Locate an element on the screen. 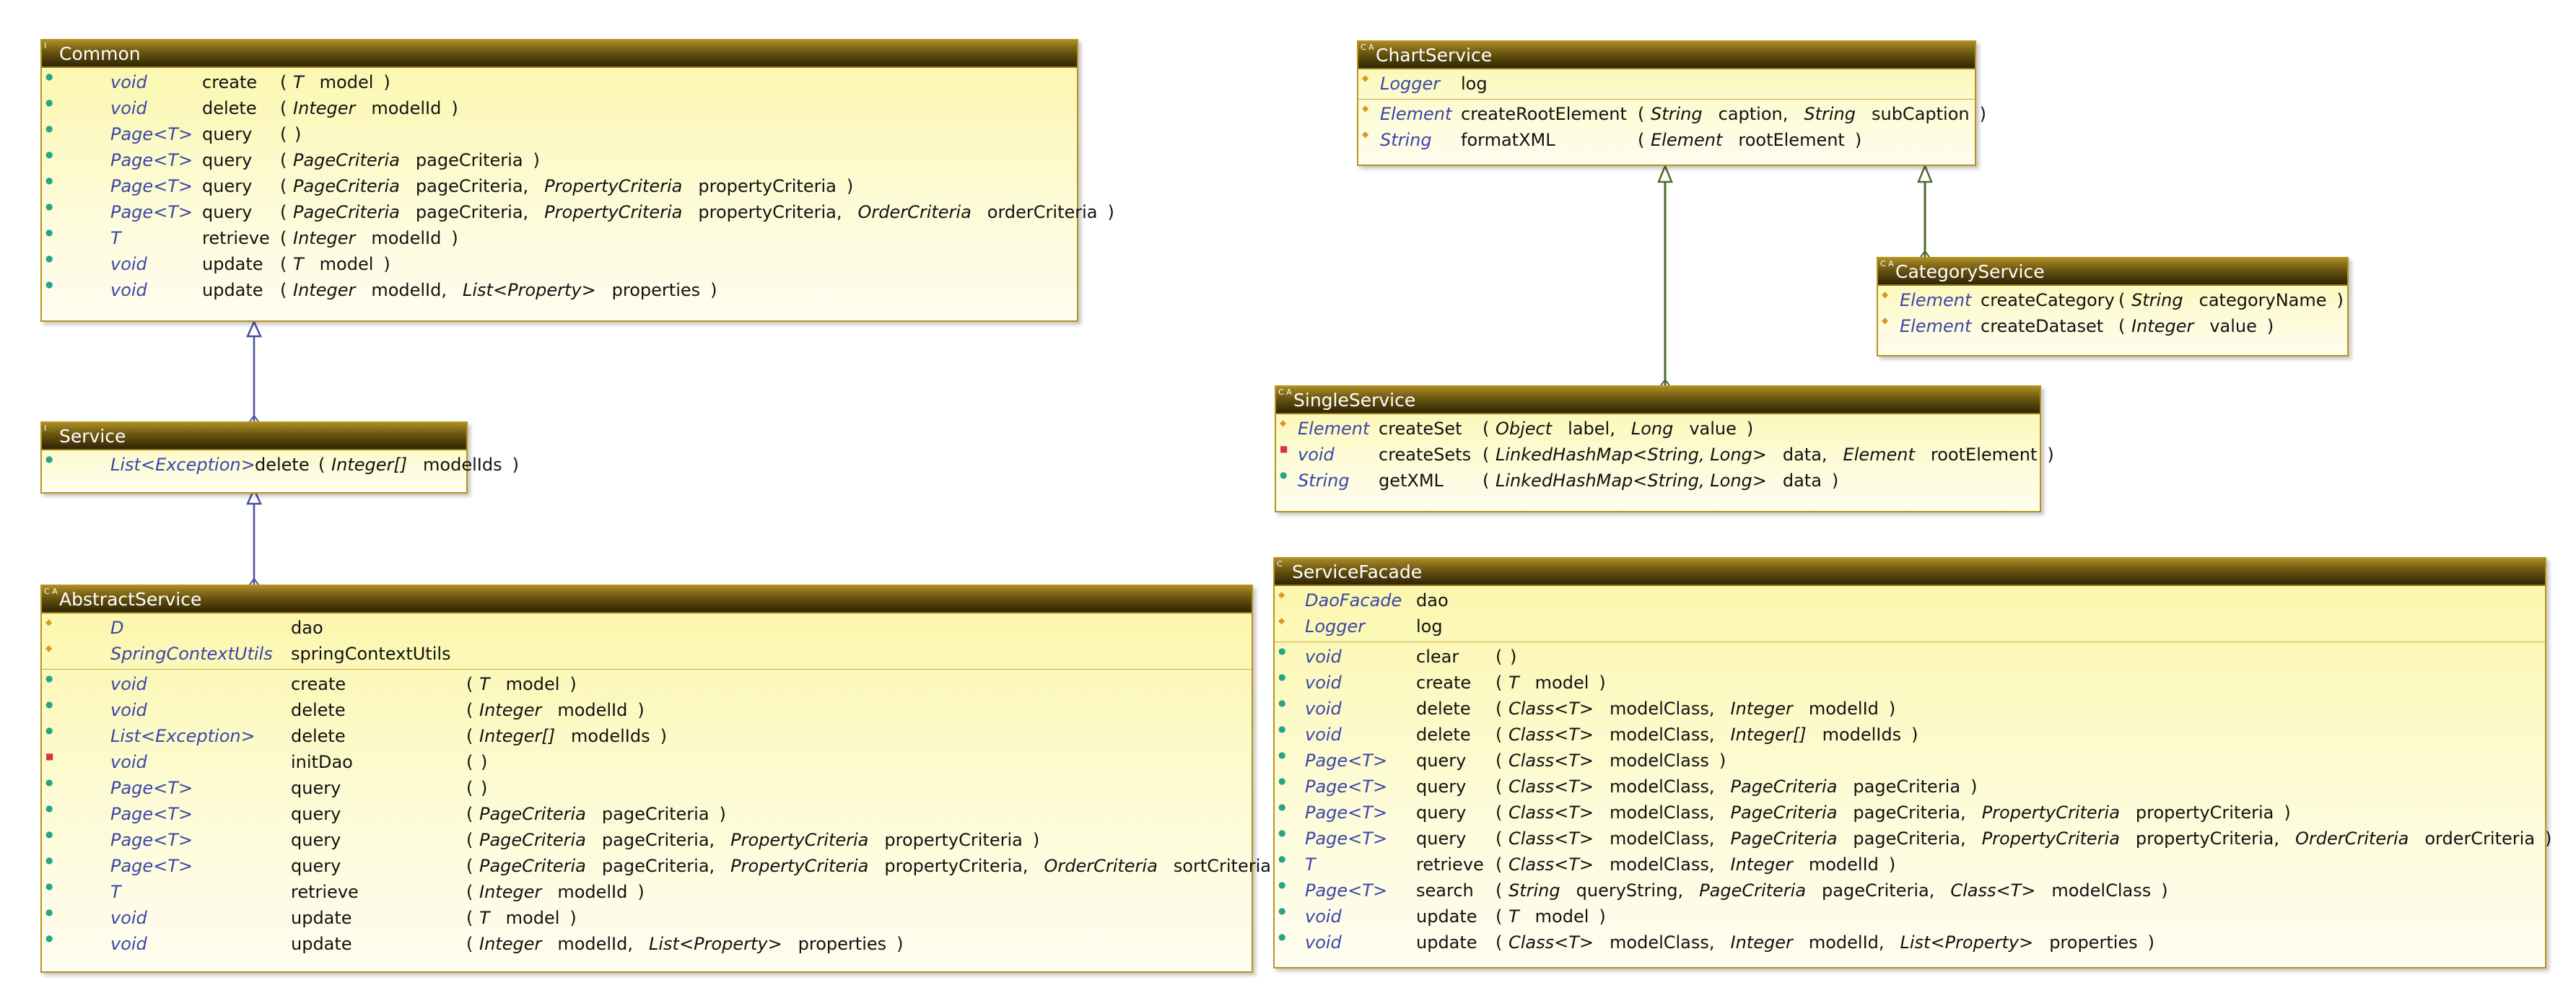  param-name: modelIds is located at coordinates (462, 465).